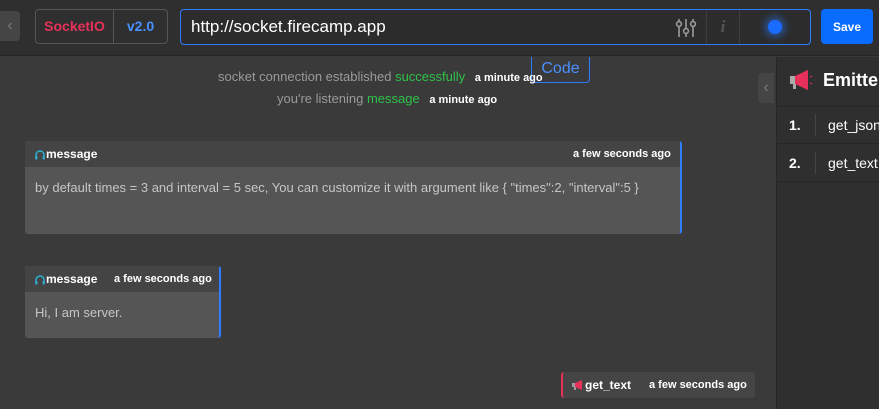 This screenshot has width=879, height=409. I want to click on listening-event: message, so click(393, 98).